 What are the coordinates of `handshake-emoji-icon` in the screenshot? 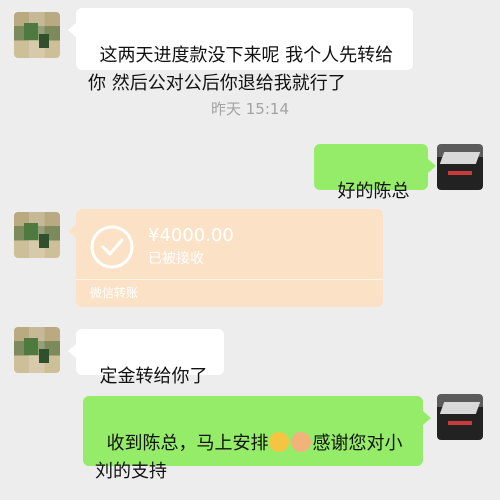 It's located at (301, 442).